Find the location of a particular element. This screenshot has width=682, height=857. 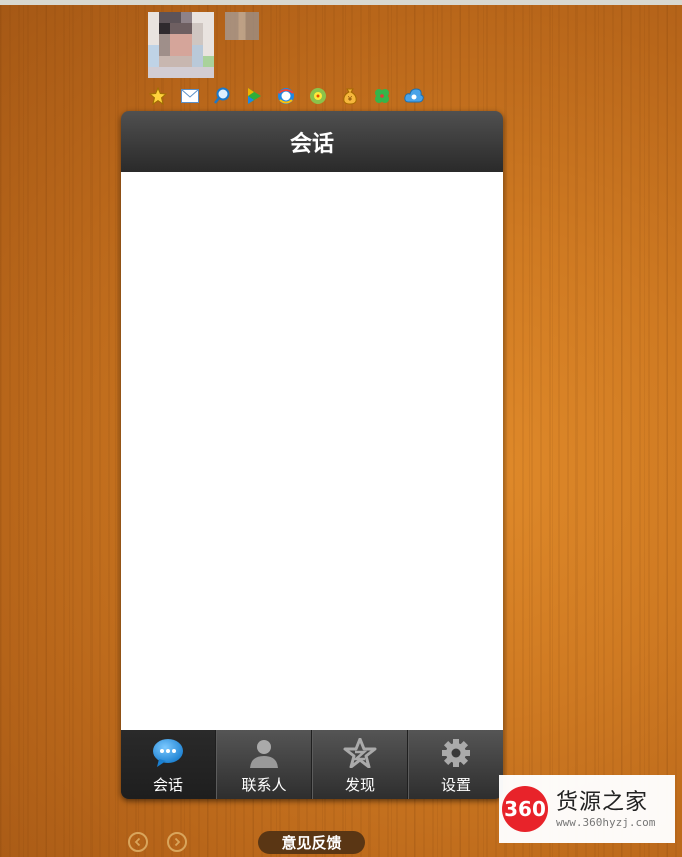

previous-button is located at coordinates (138, 842).